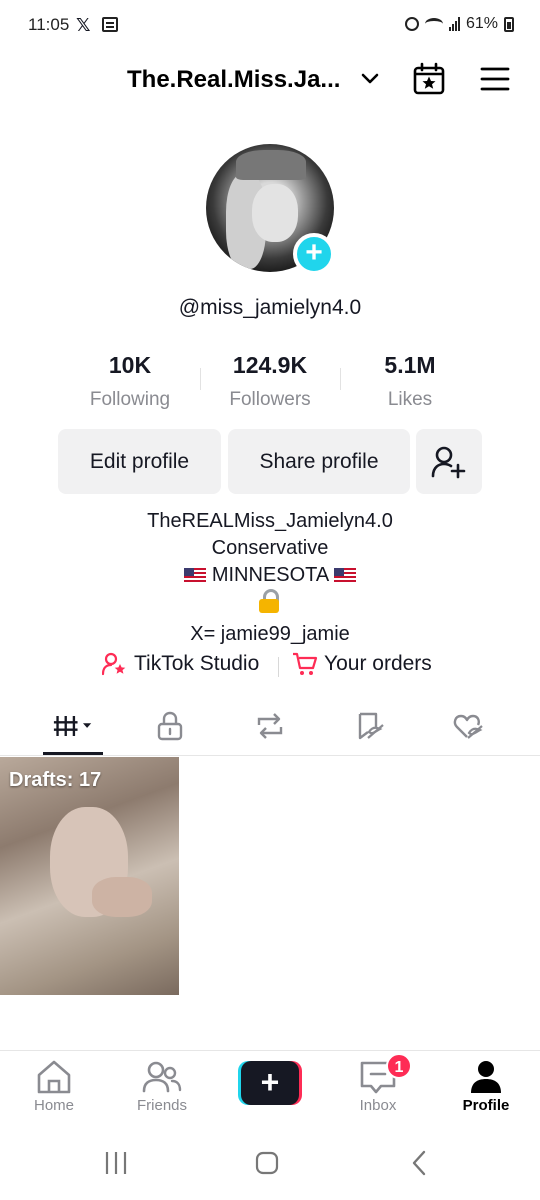  Describe the element at coordinates (270, 548) in the screenshot. I see `bio-line: Conservative` at that location.